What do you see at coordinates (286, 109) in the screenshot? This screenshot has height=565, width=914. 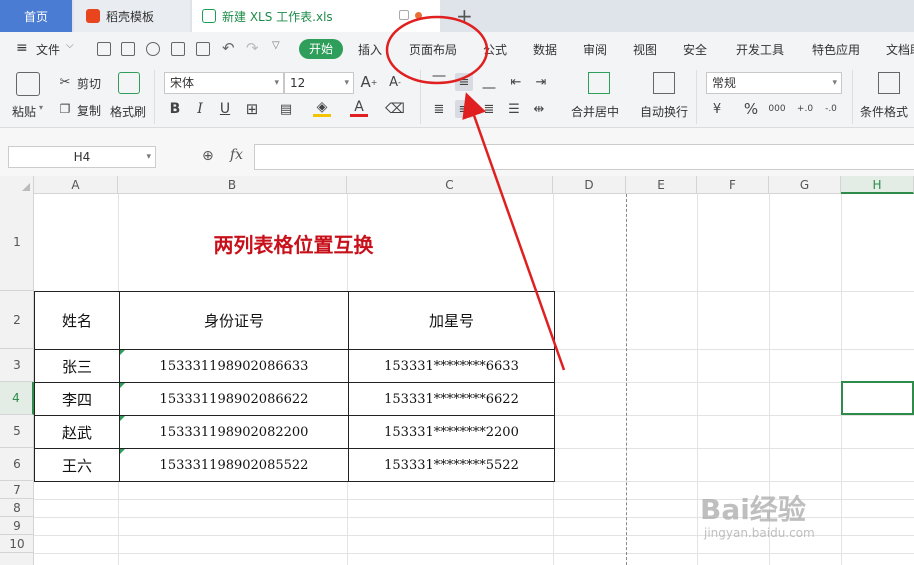 I see `fill-pattern-icon: ▤` at bounding box center [286, 109].